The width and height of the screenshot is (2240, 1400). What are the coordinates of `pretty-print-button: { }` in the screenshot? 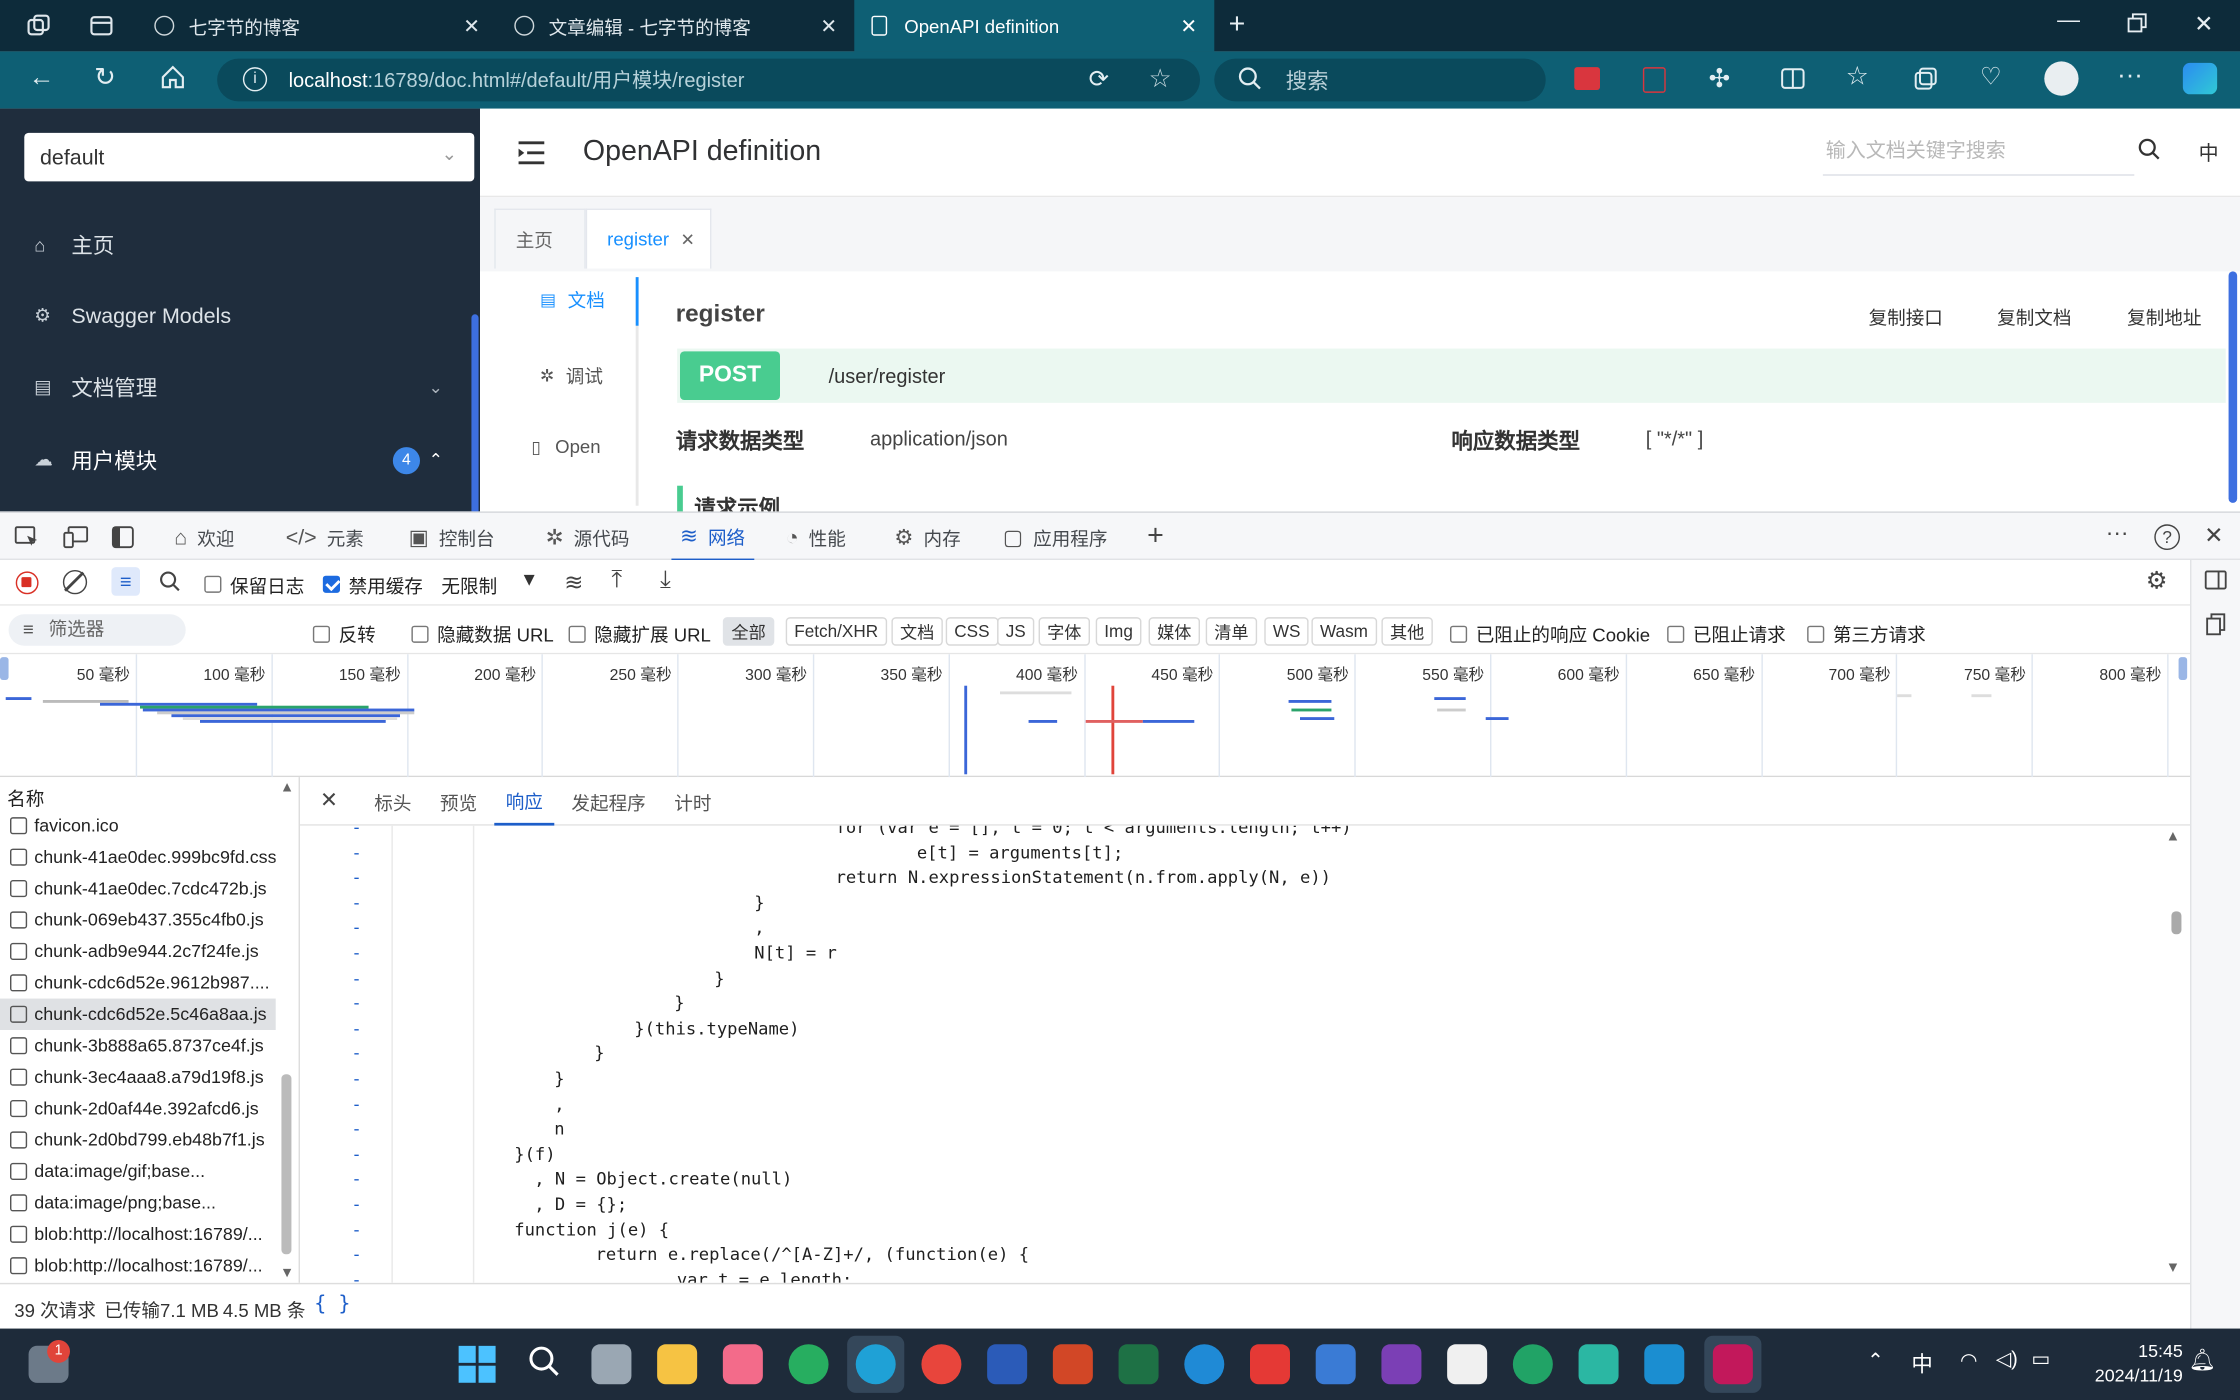 It's located at (332, 1304).